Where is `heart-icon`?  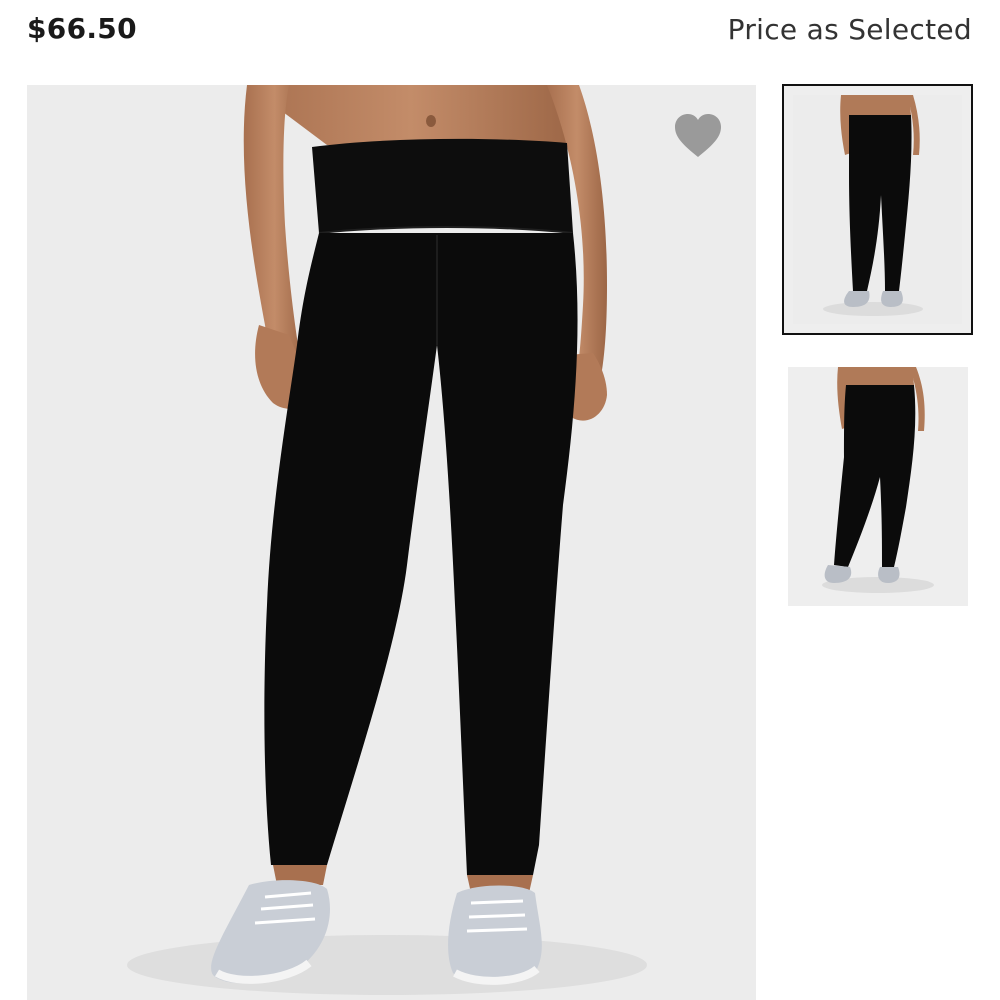 heart-icon is located at coordinates (698, 135).